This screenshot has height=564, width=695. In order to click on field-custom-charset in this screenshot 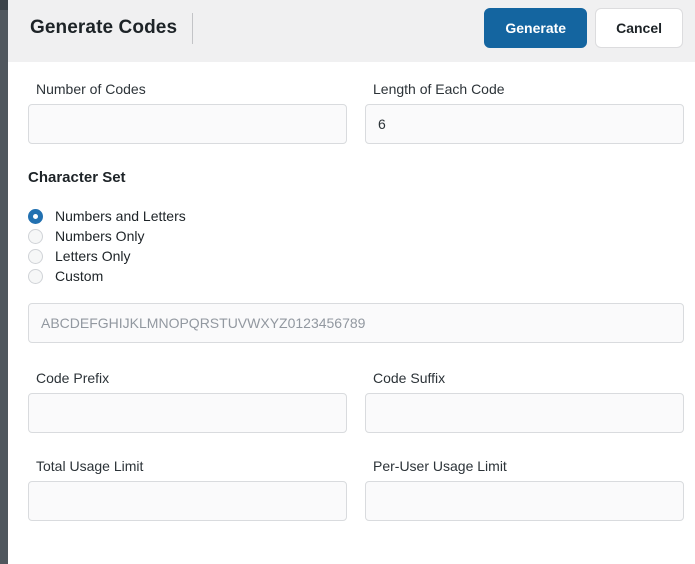, I will do `click(356, 323)`.